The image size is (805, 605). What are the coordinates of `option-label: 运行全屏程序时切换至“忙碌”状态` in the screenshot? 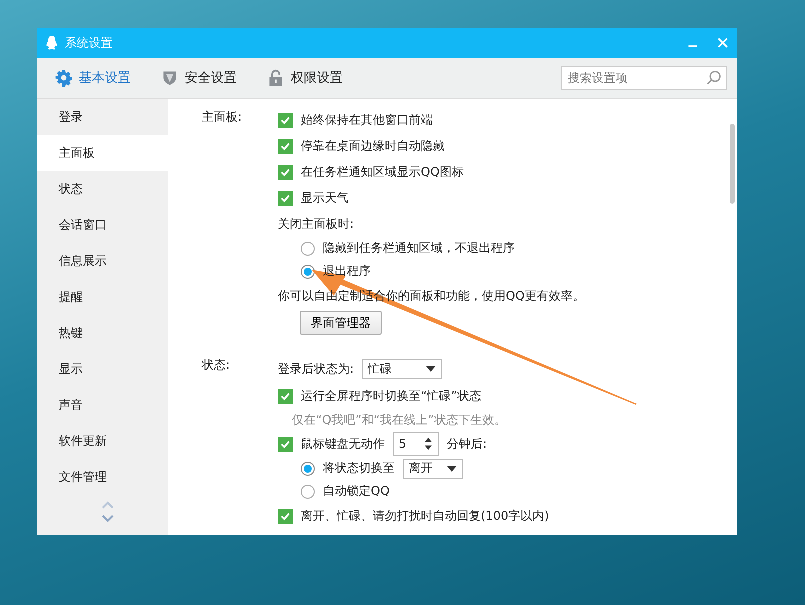 It's located at (391, 396).